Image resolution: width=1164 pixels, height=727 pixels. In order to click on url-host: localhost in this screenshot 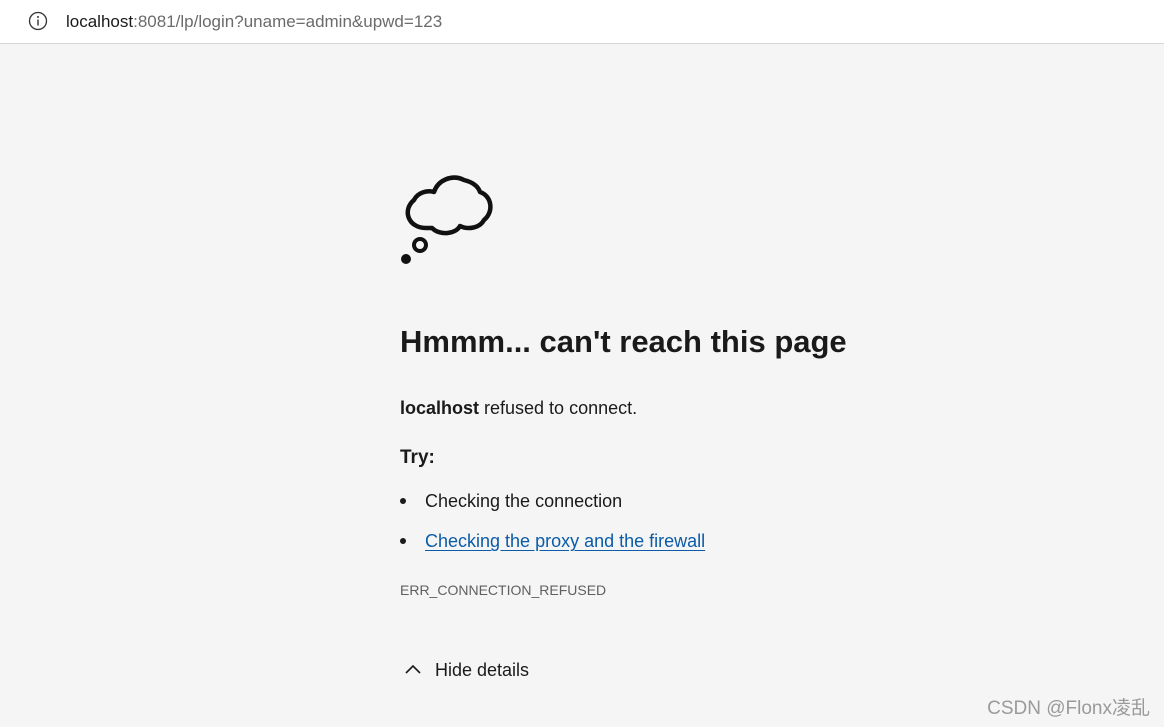, I will do `click(100, 21)`.